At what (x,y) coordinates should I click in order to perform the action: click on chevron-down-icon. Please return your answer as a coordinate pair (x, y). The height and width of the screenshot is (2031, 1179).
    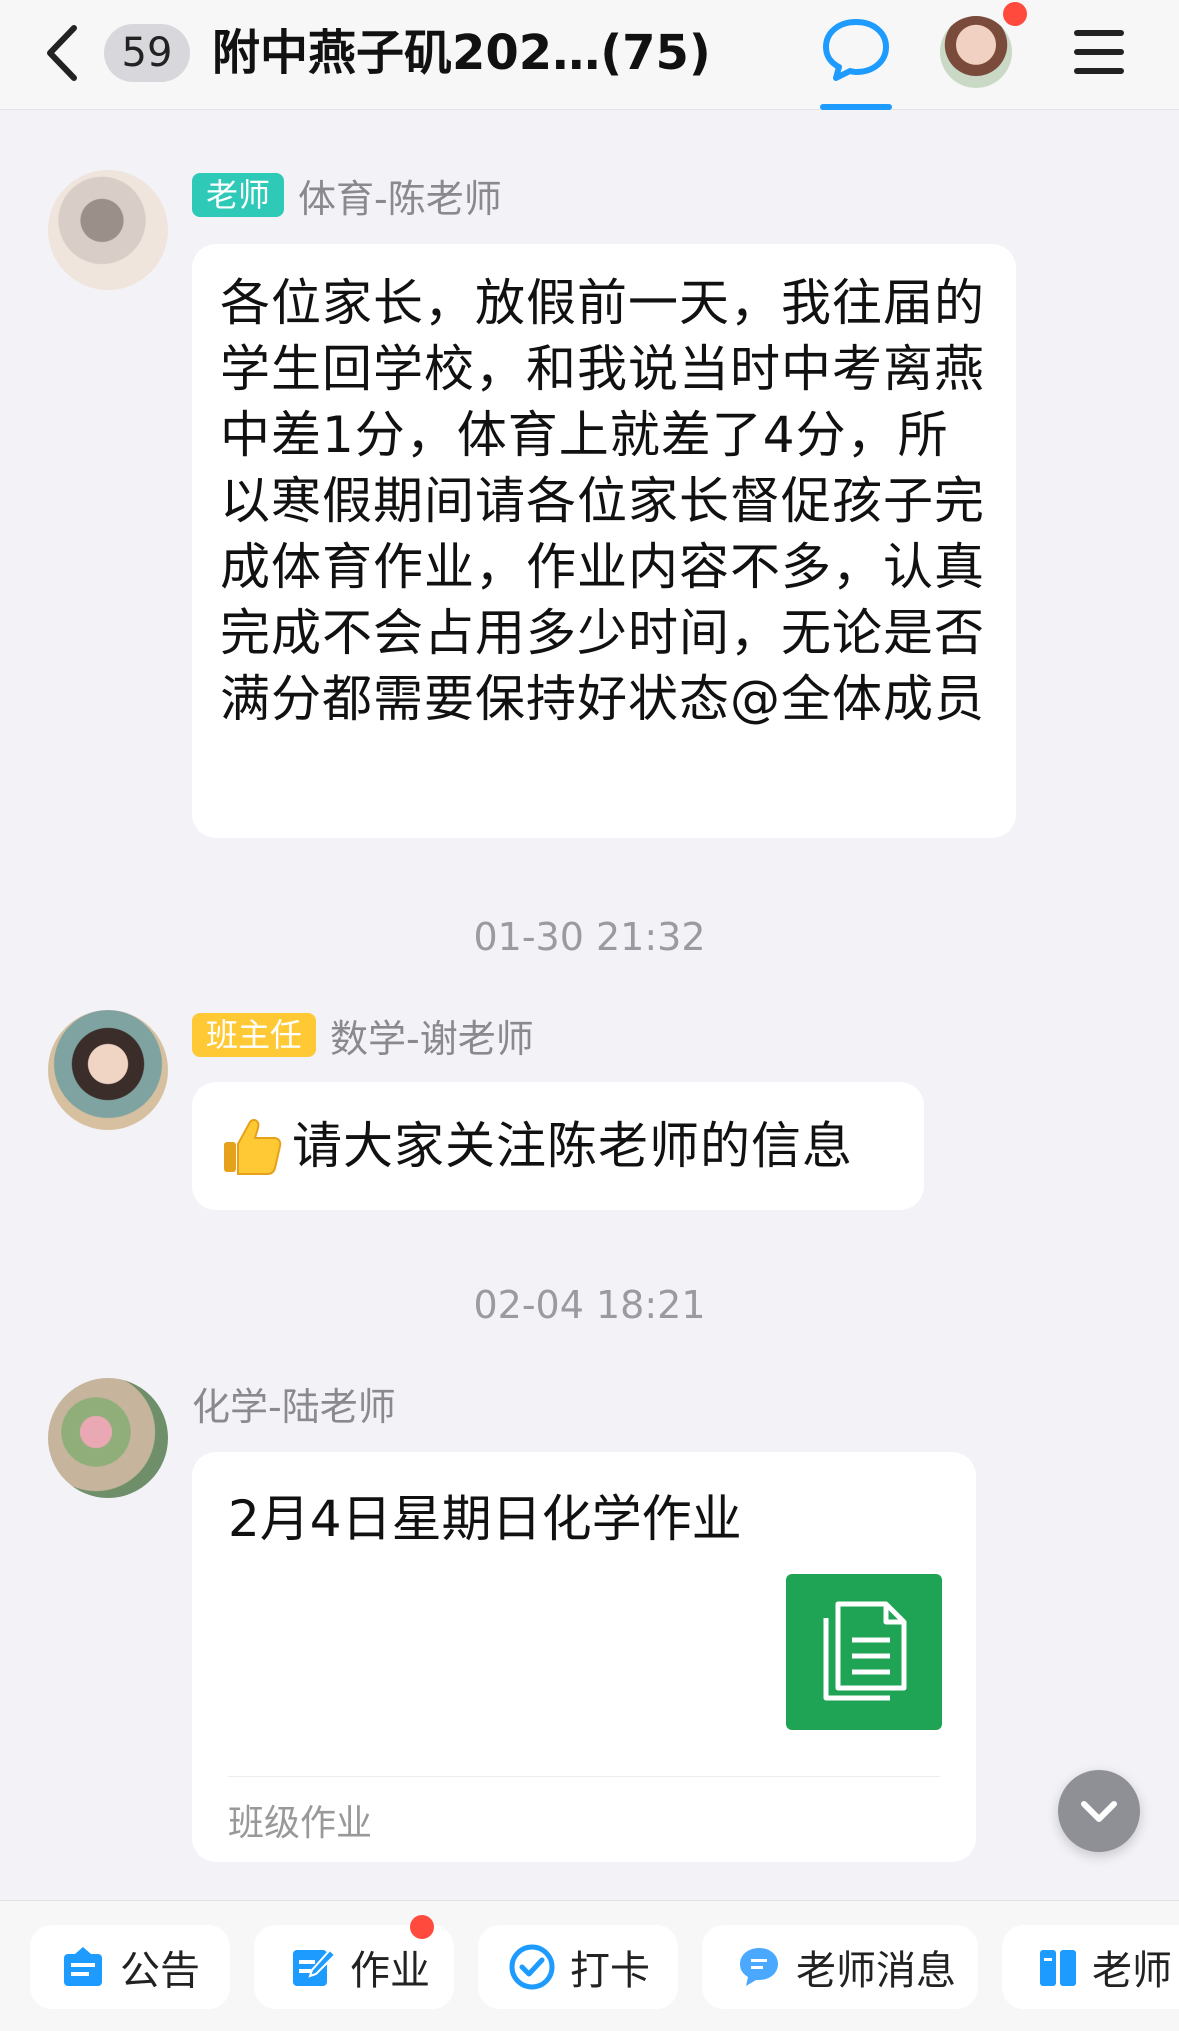
    Looking at the image, I should click on (1099, 1811).